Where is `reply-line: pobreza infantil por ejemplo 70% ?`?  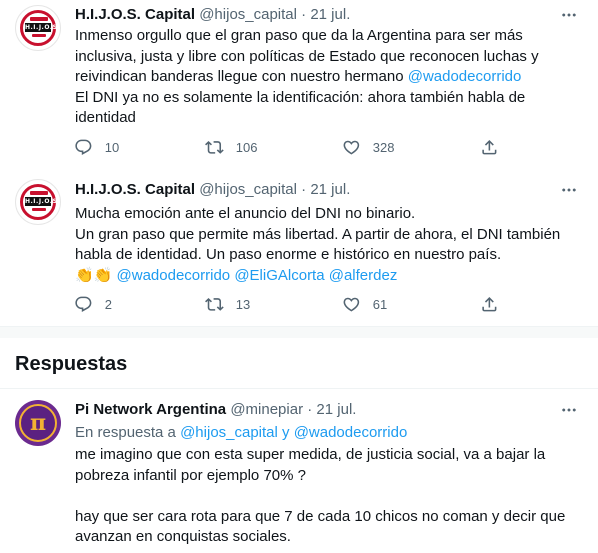
reply-line: pobreza infantil por ejemplo 70% ? is located at coordinates (190, 475).